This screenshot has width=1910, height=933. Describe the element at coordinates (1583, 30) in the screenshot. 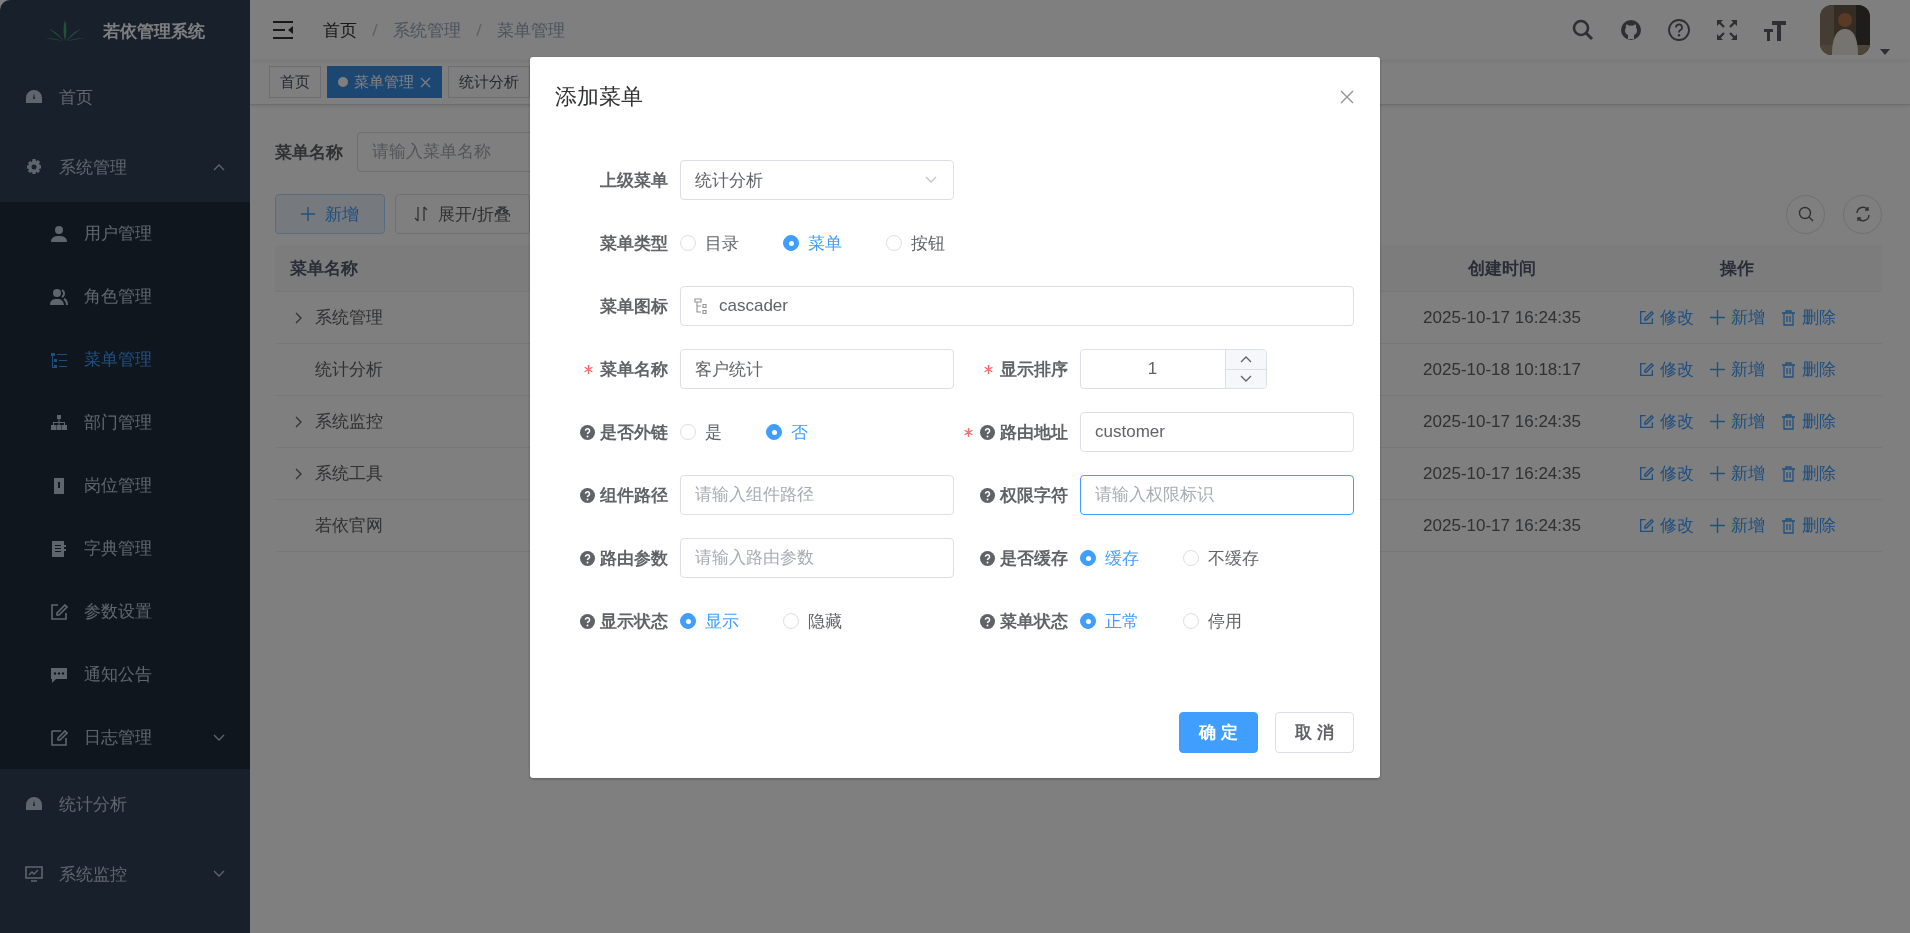

I see `search-icon` at that location.